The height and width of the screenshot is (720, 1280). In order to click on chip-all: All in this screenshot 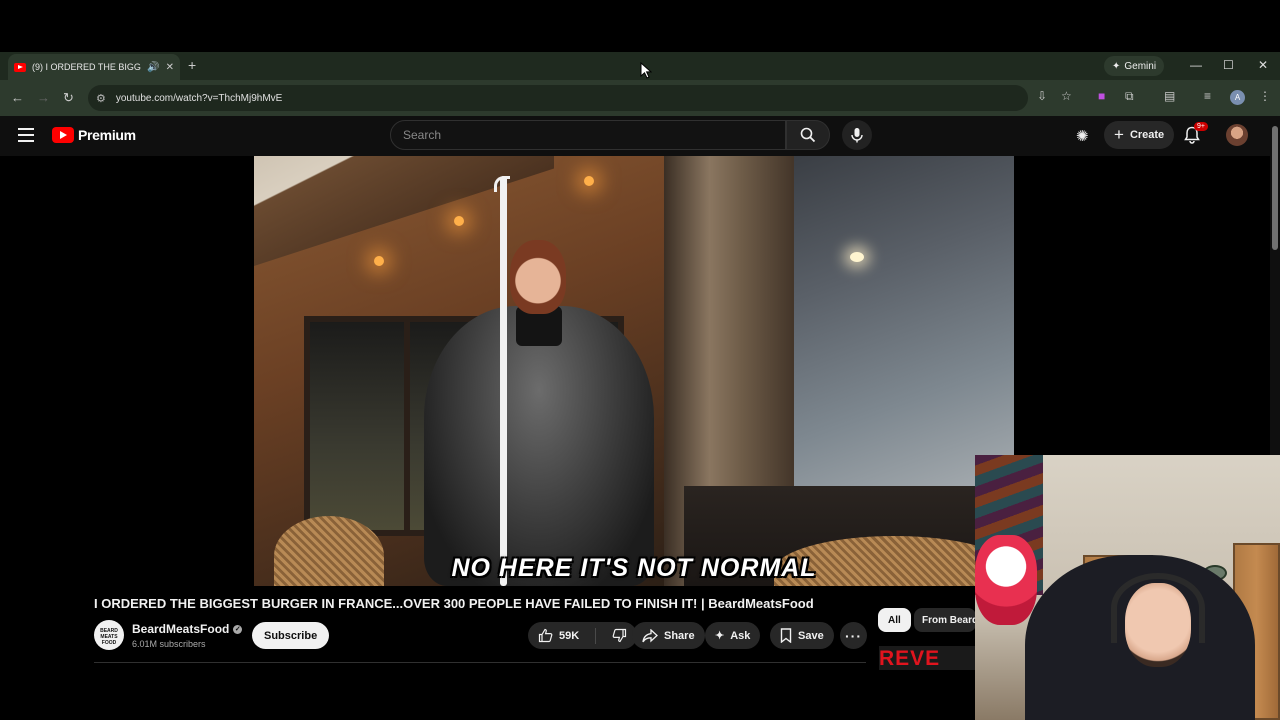, I will do `click(894, 620)`.